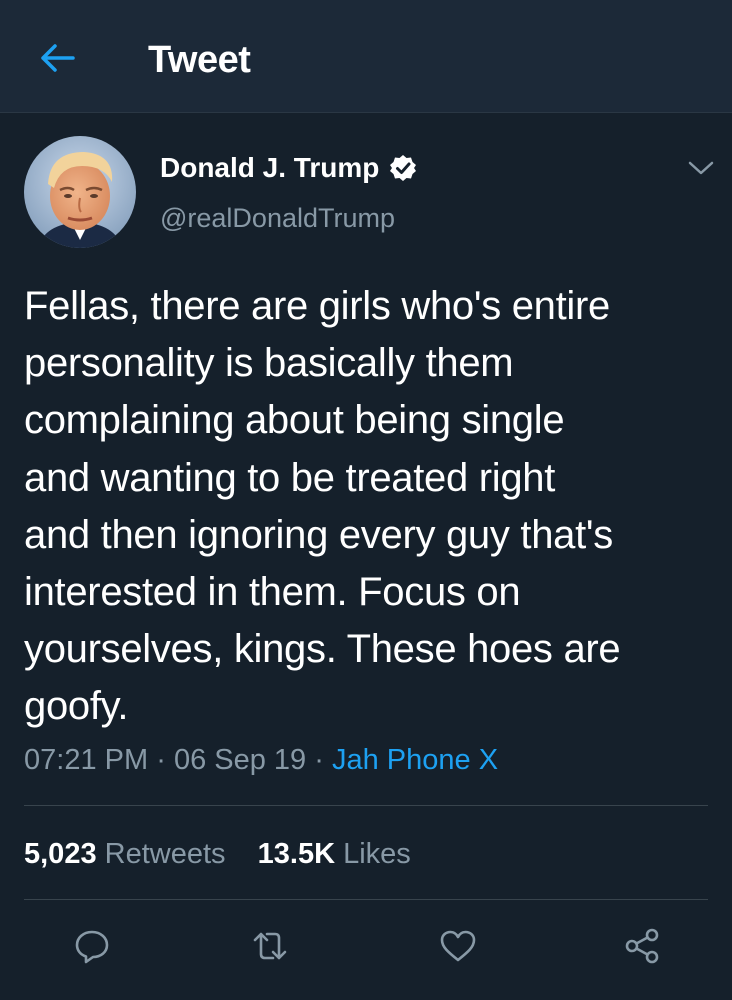  What do you see at coordinates (403, 168) in the screenshot?
I see `verified-badge-icon` at bounding box center [403, 168].